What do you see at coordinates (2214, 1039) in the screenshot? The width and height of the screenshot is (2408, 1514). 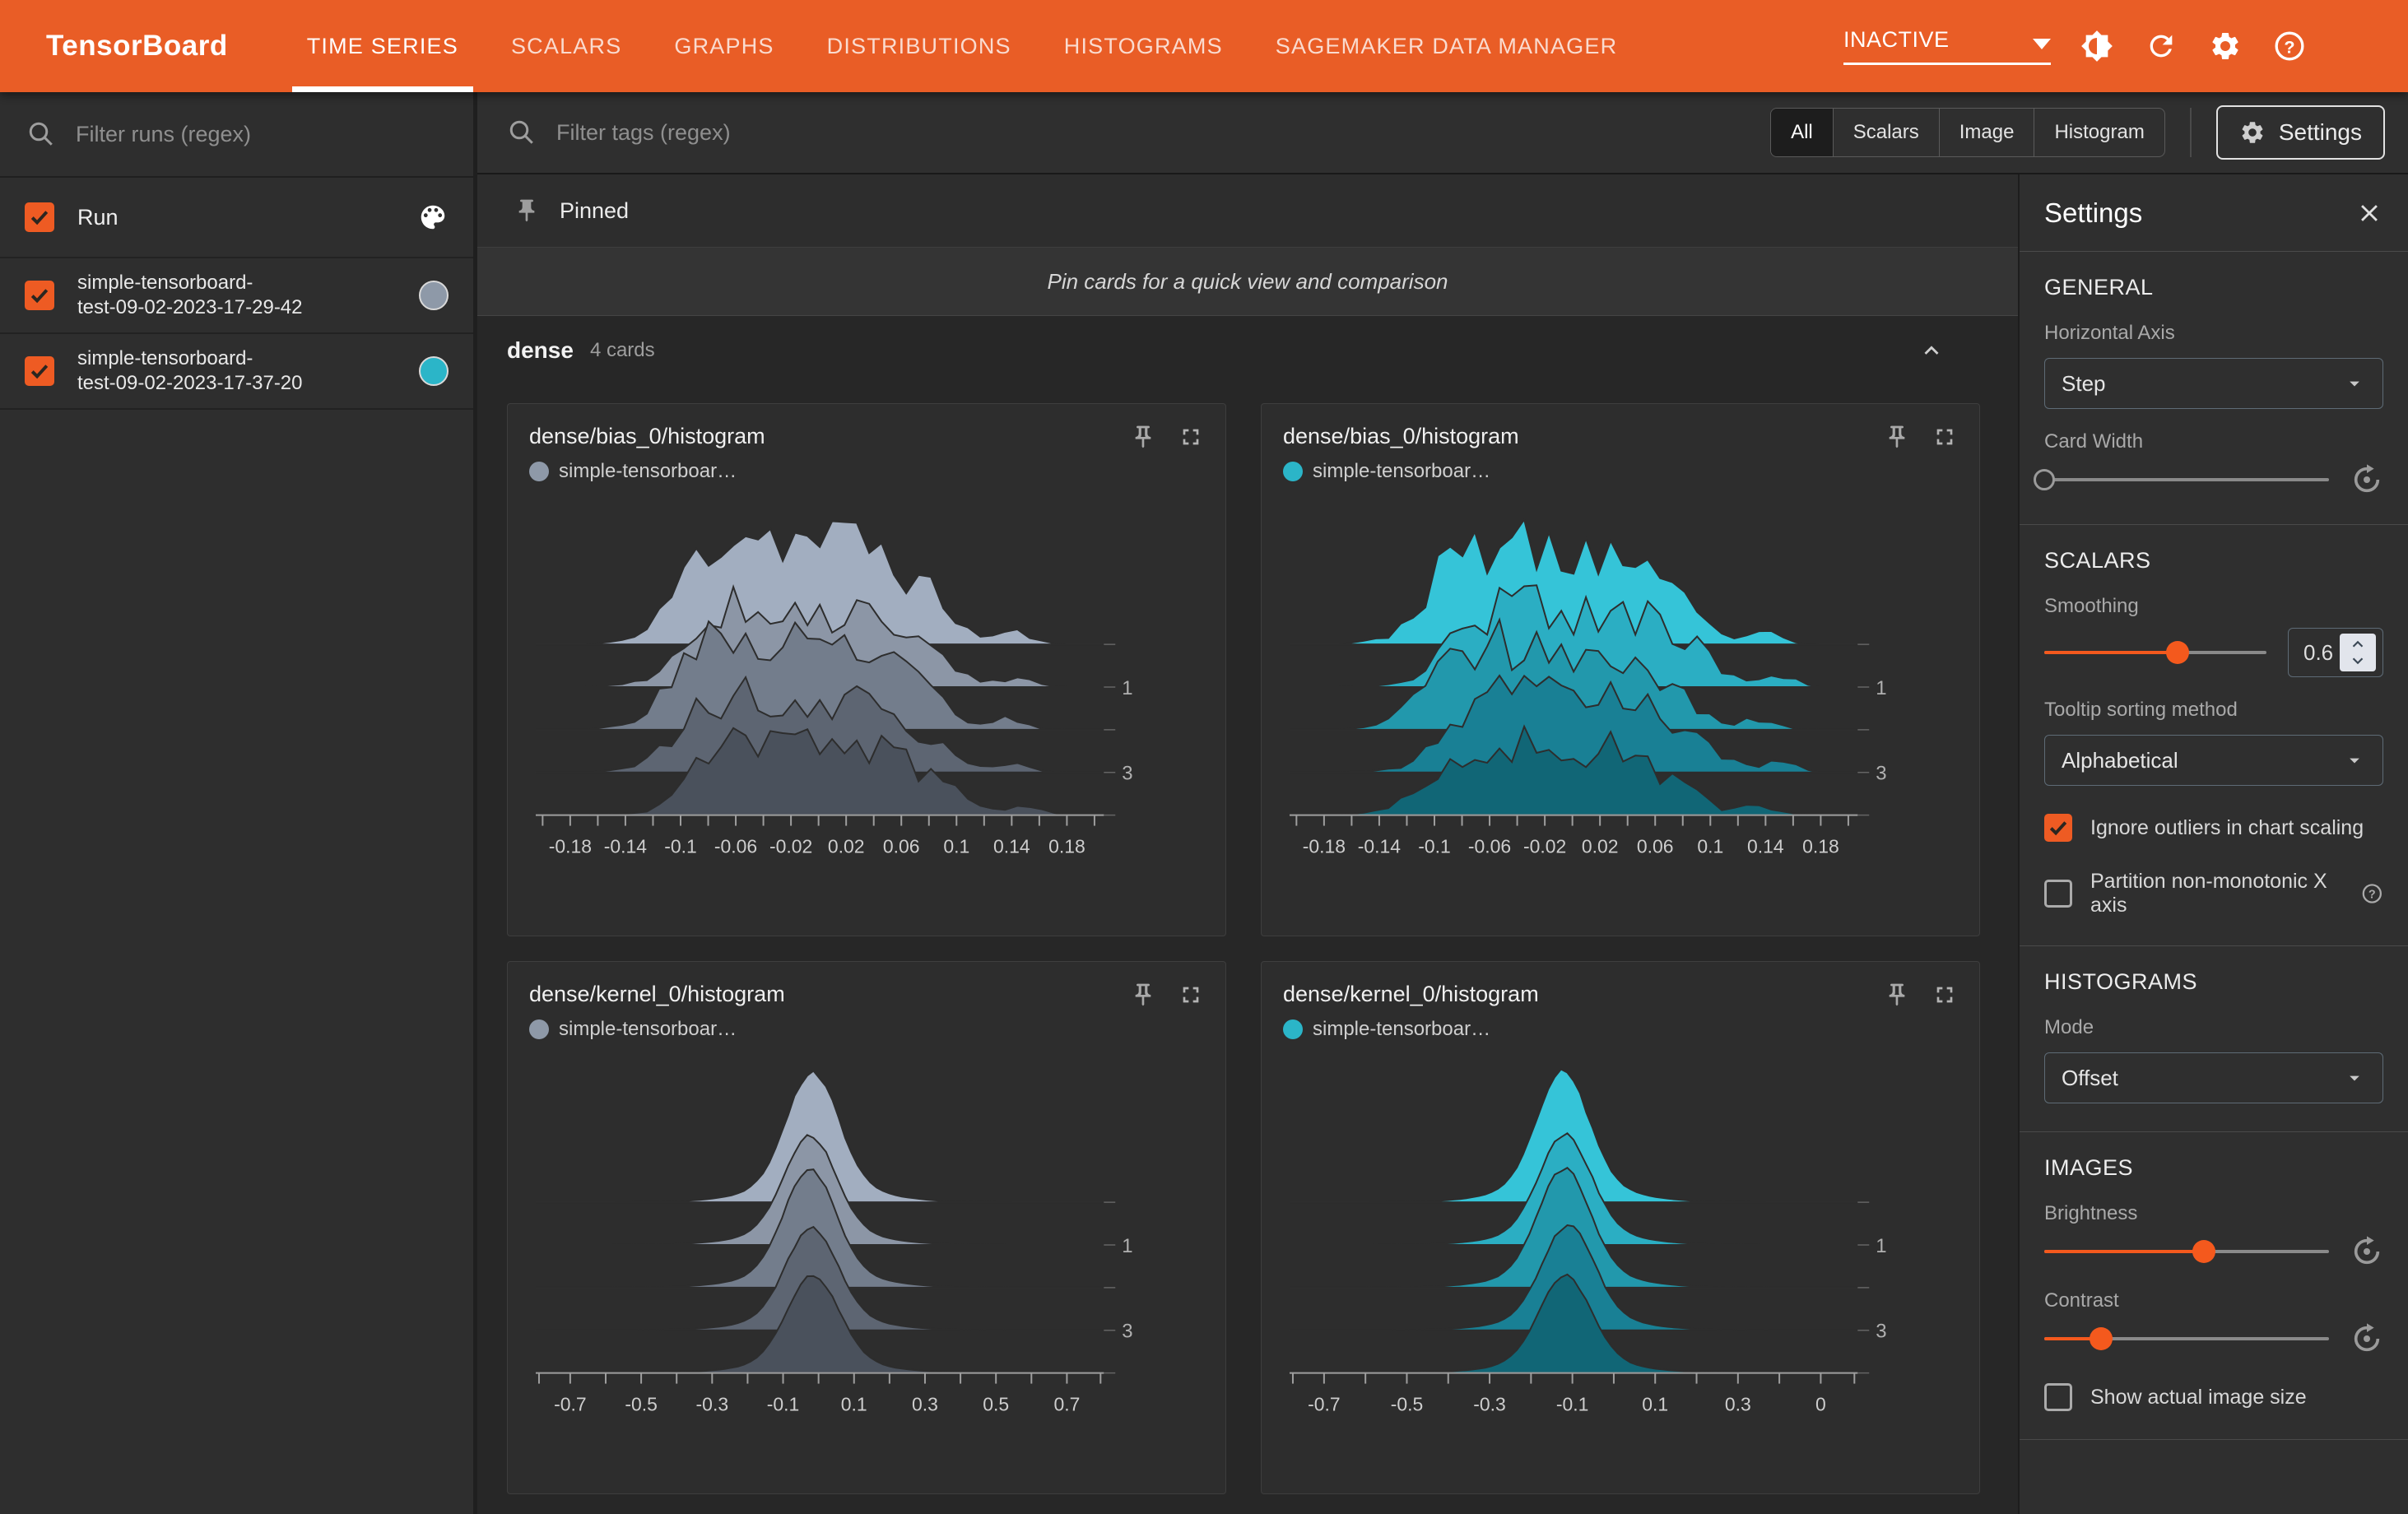 I see `settings-section-histograms: HISTOGRAMS Mode Offset` at bounding box center [2214, 1039].